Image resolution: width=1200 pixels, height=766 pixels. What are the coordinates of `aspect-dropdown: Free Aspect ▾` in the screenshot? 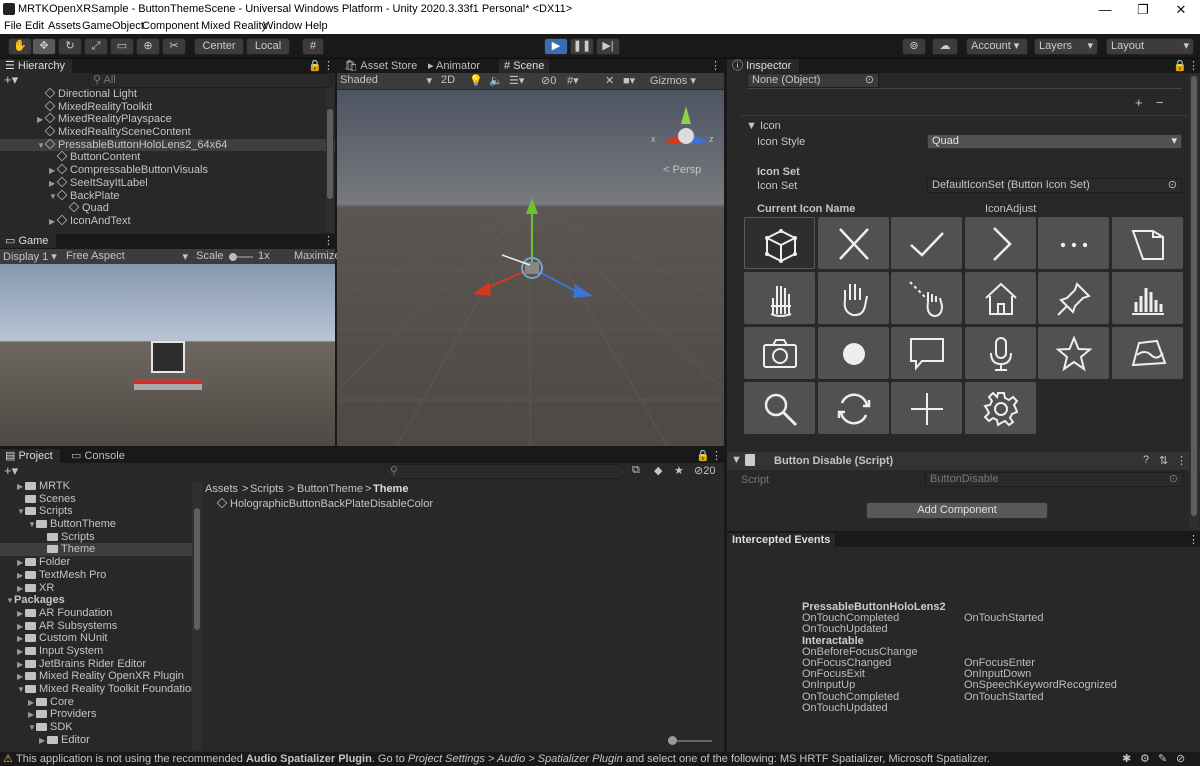 It's located at (127, 256).